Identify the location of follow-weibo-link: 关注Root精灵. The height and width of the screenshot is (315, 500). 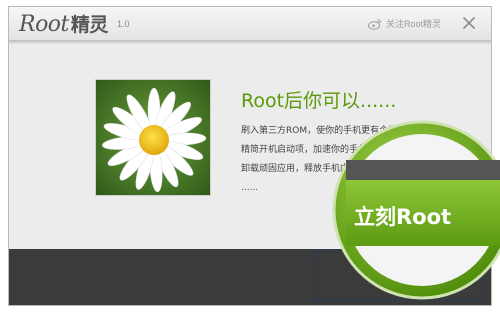
(404, 23).